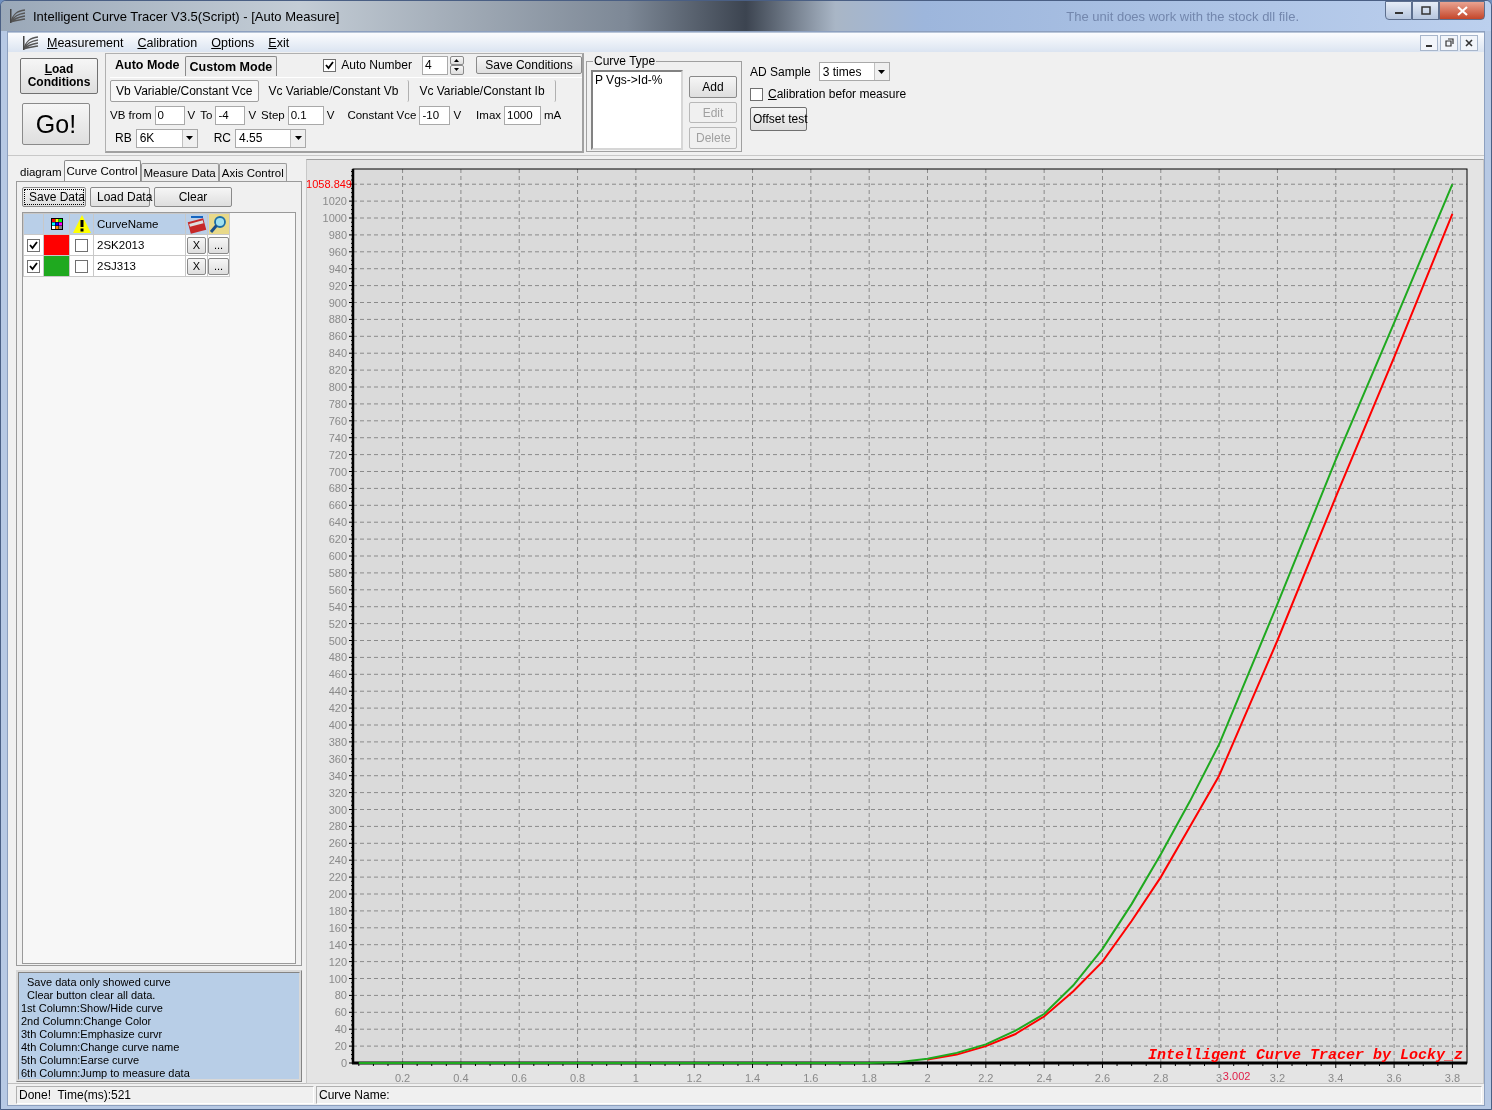 This screenshot has height=1110, width=1492. I want to click on tick-label: 60, so click(340, 1012).